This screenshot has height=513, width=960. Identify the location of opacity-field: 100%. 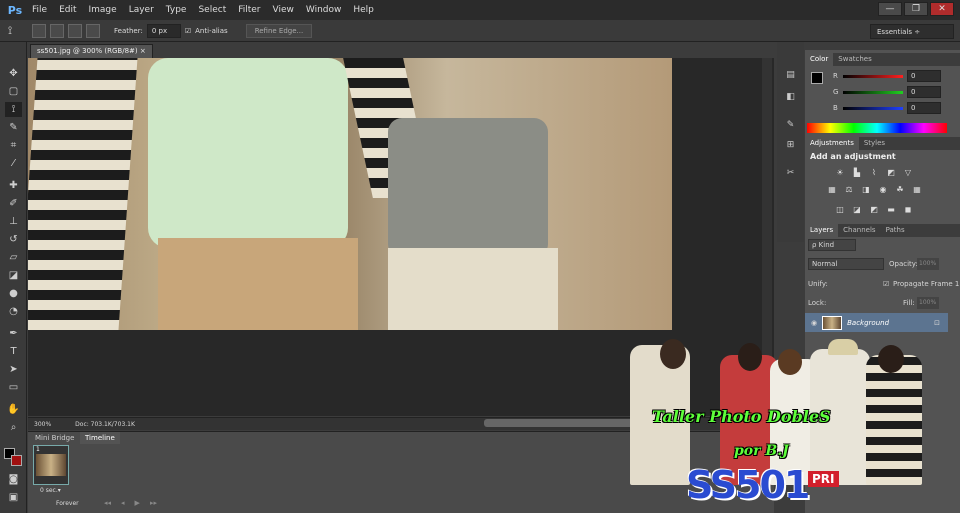
(928, 264).